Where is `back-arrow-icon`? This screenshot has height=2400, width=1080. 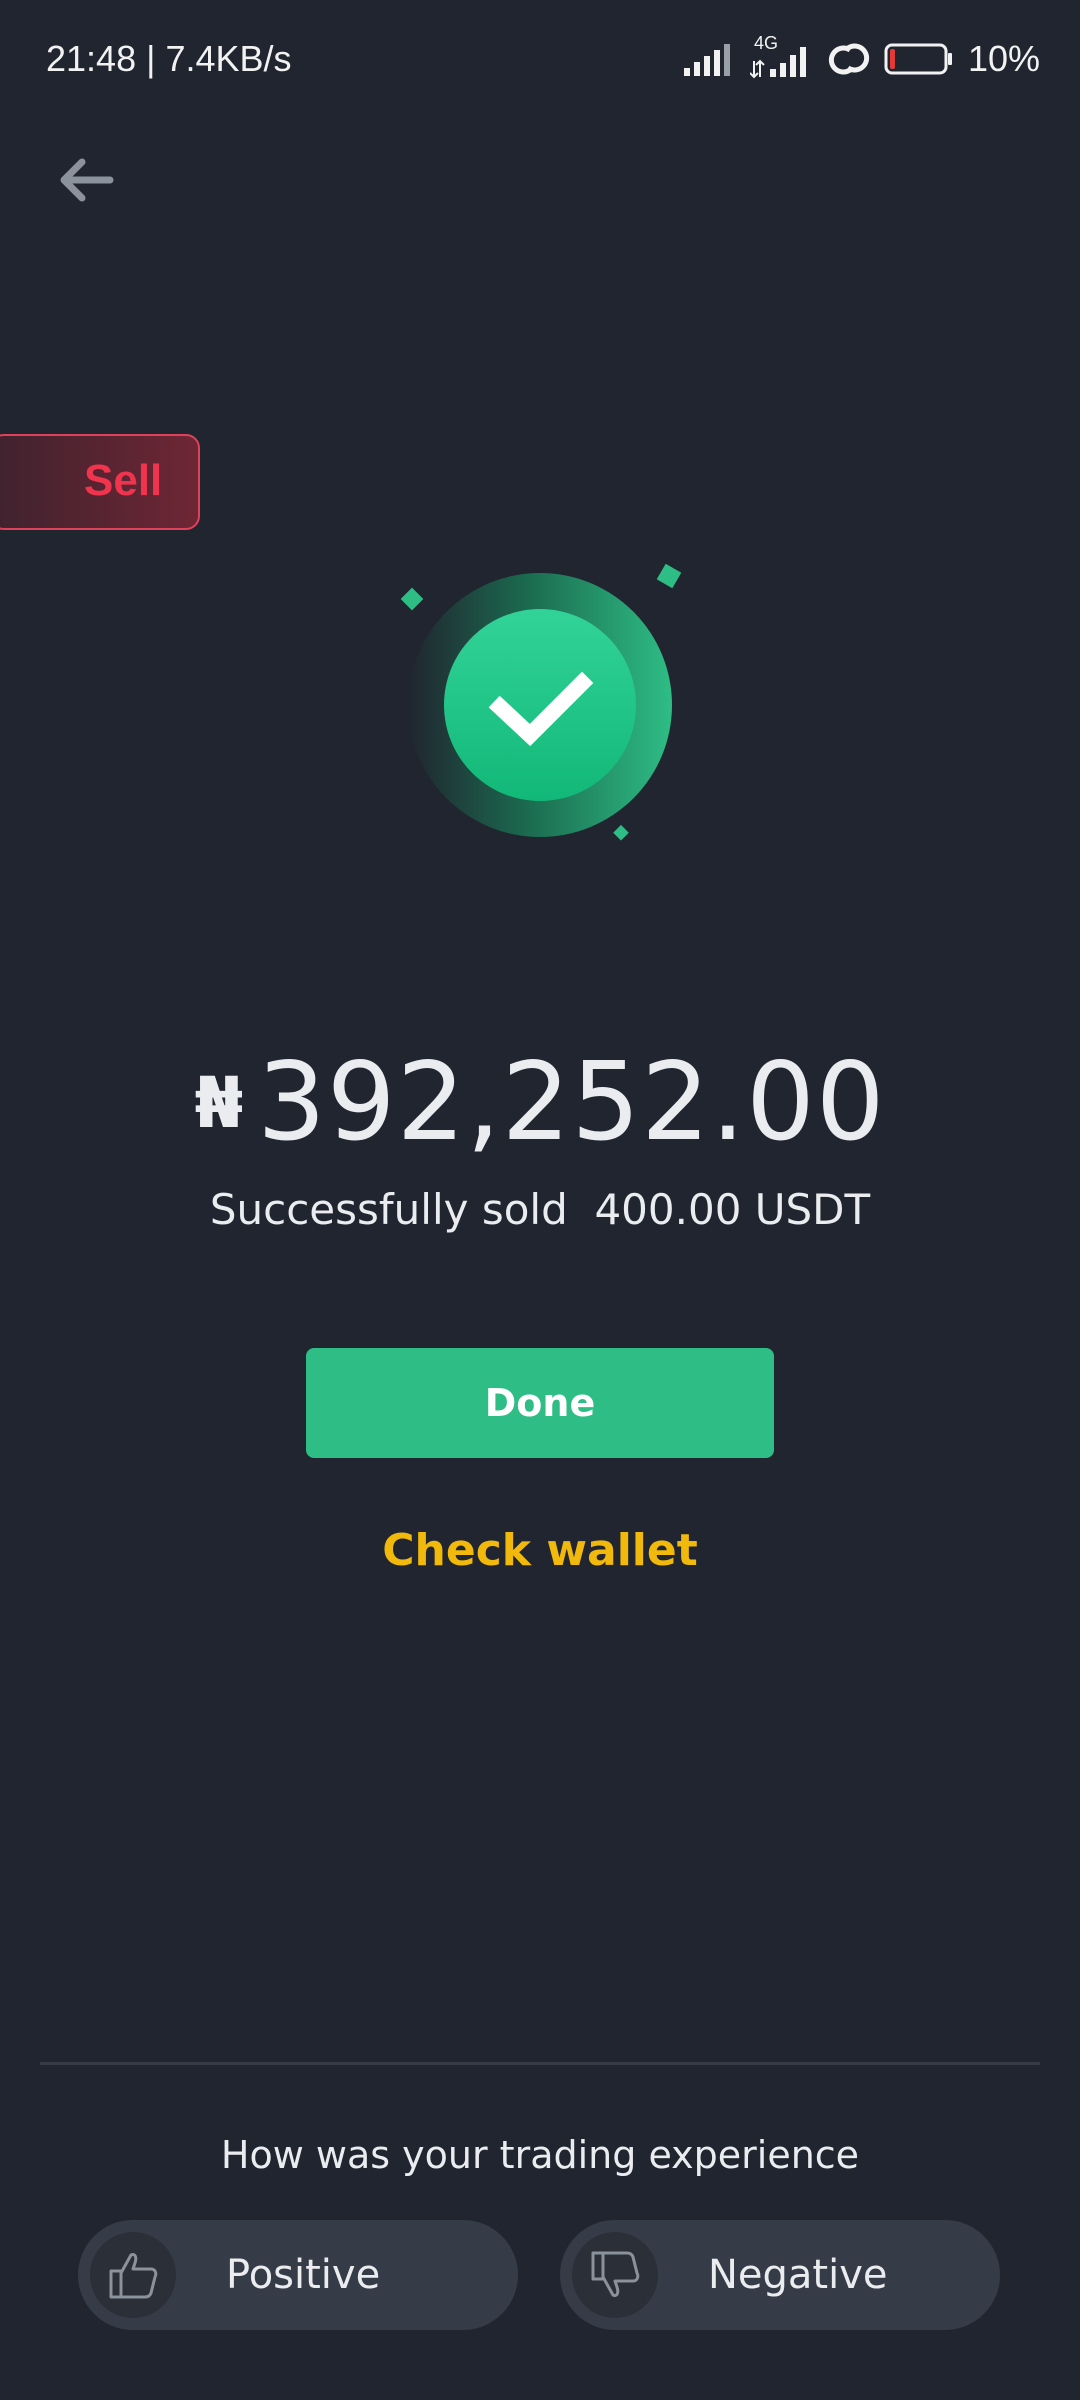 back-arrow-icon is located at coordinates (87, 180).